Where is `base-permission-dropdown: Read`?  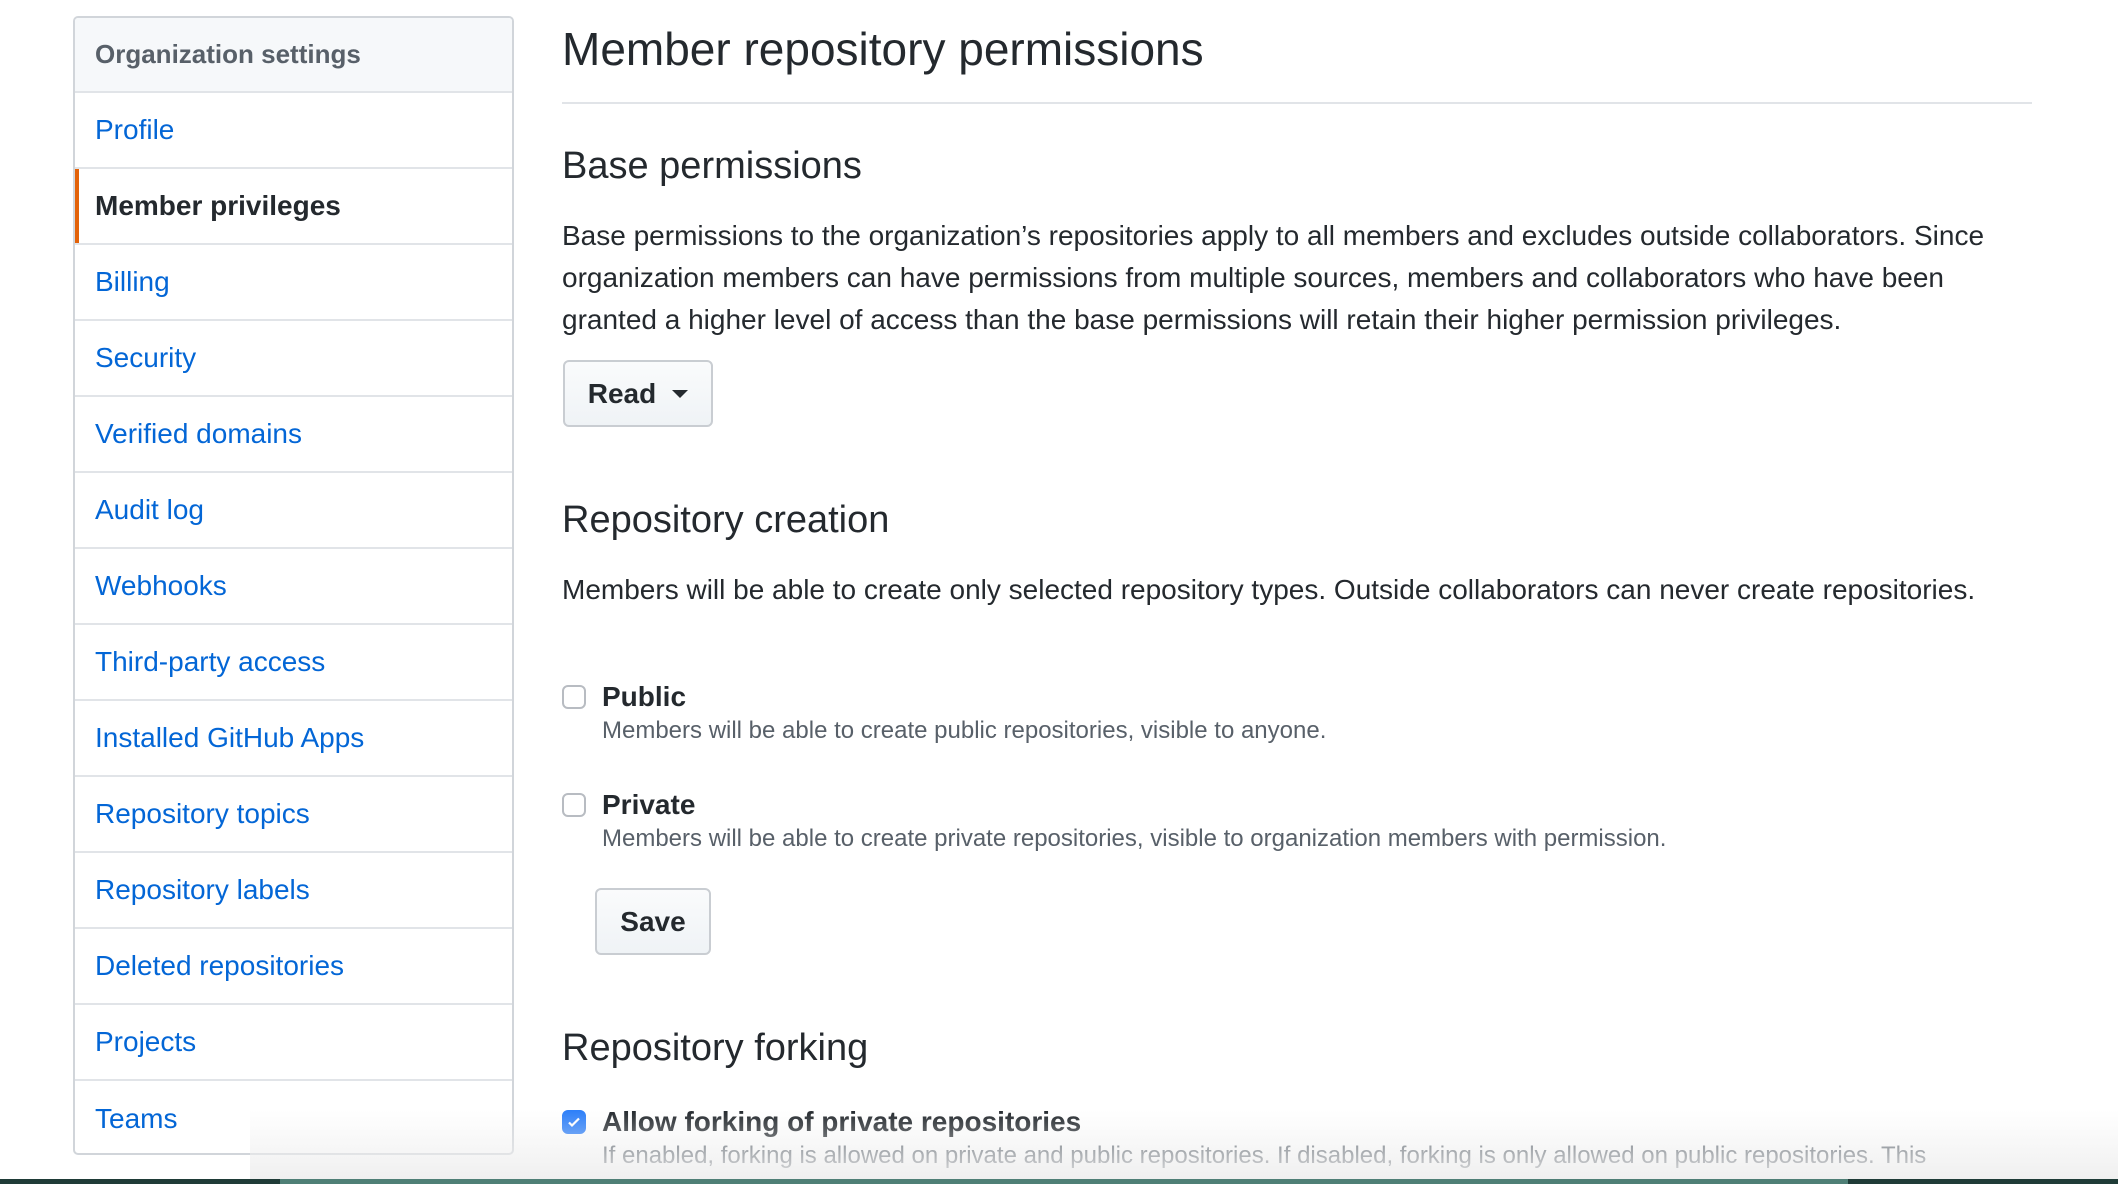 base-permission-dropdown: Read is located at coordinates (638, 393).